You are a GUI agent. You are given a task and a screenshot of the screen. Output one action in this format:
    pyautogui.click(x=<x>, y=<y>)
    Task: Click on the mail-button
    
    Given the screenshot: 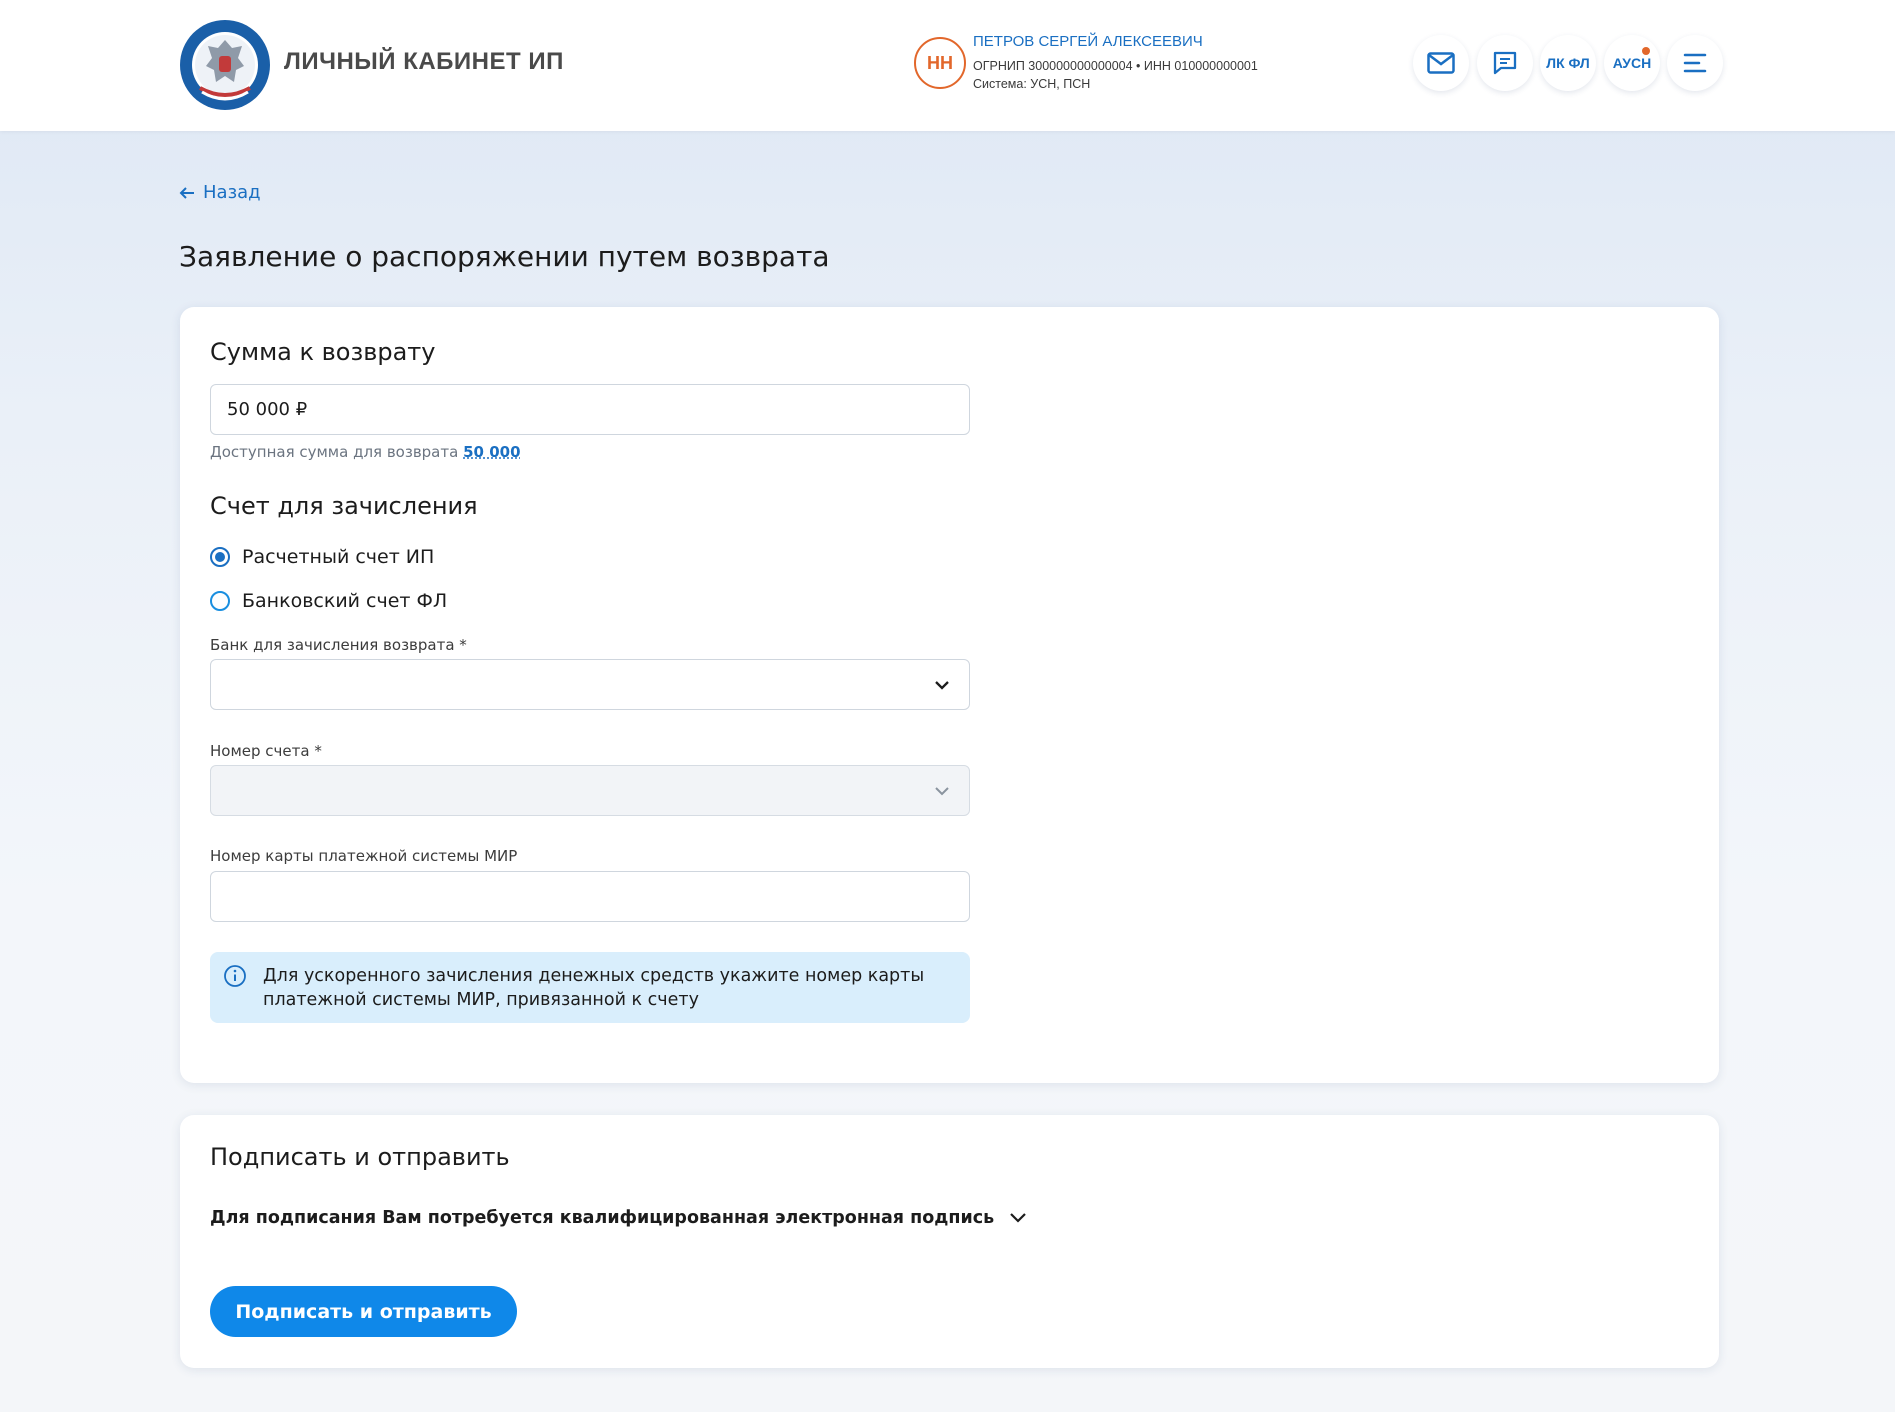 What is the action you would take?
    pyautogui.click(x=1441, y=63)
    